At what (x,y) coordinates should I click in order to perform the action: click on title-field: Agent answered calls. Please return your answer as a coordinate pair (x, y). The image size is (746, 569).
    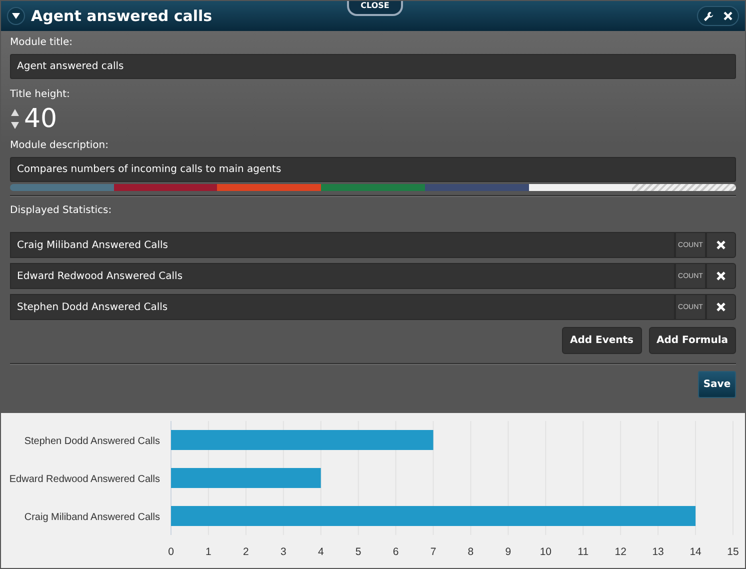
    Looking at the image, I should click on (373, 66).